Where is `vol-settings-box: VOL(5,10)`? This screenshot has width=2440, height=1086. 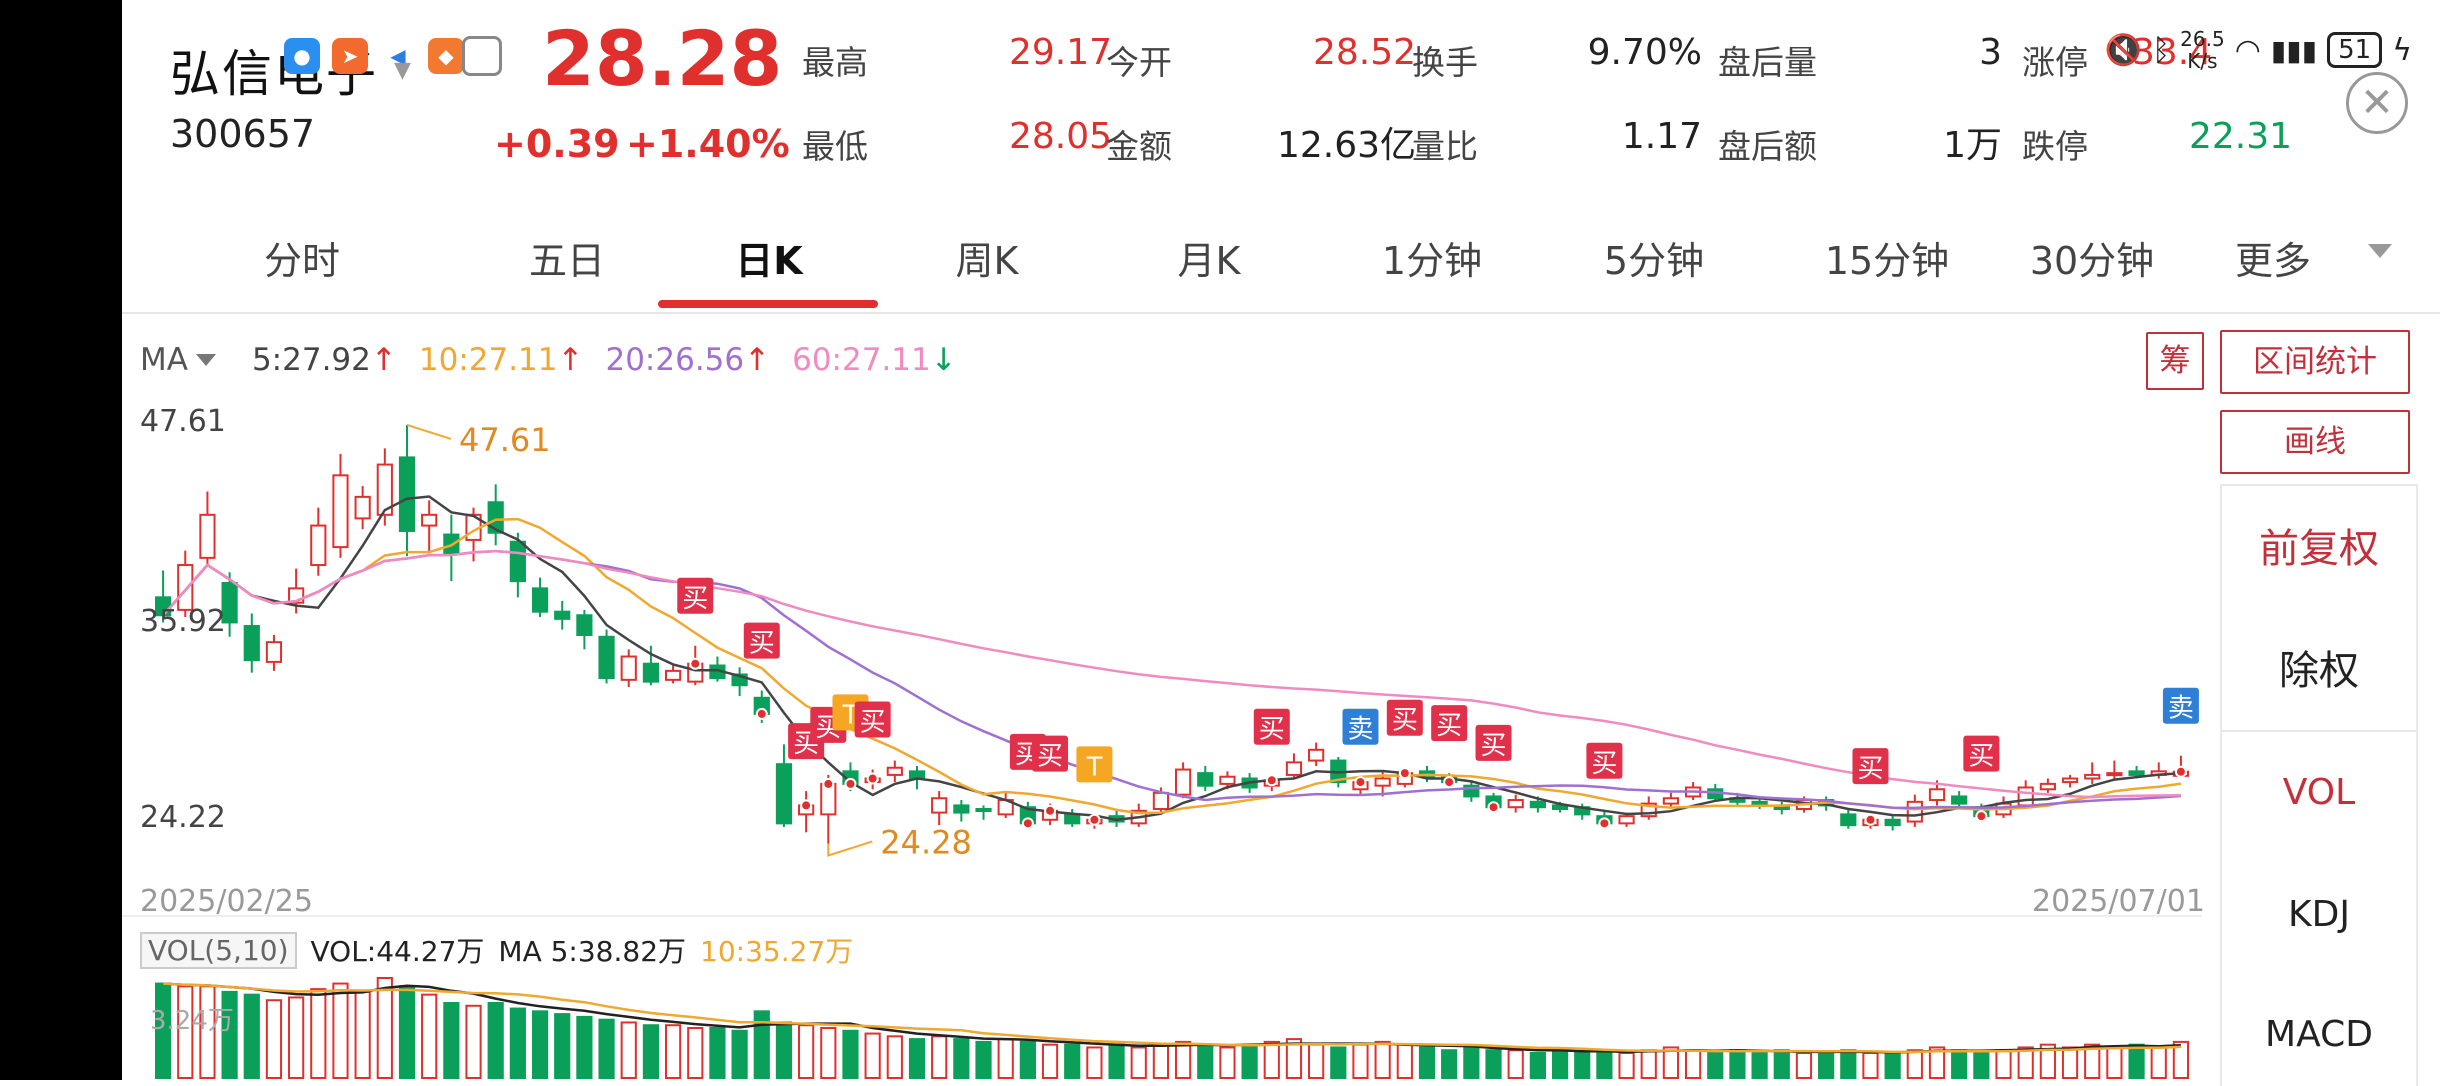
vol-settings-box: VOL(5,10) is located at coordinates (218, 950).